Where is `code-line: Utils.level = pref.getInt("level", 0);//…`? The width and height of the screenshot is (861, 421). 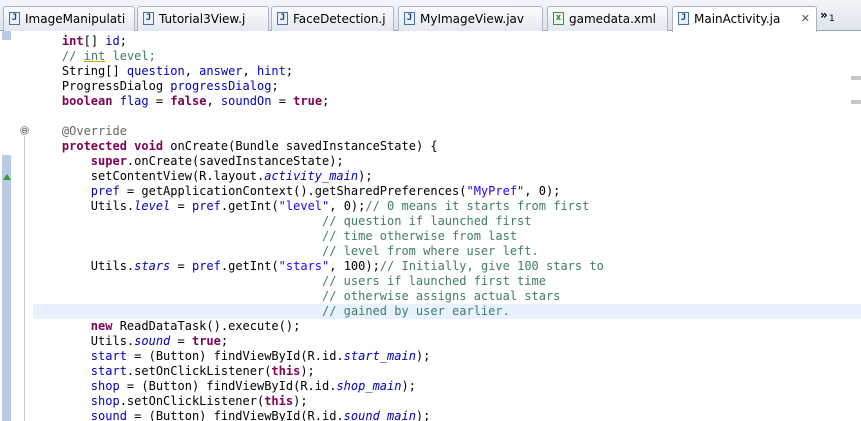 code-line: Utils.level = pref.getInt("level", 0);//… is located at coordinates (447, 206).